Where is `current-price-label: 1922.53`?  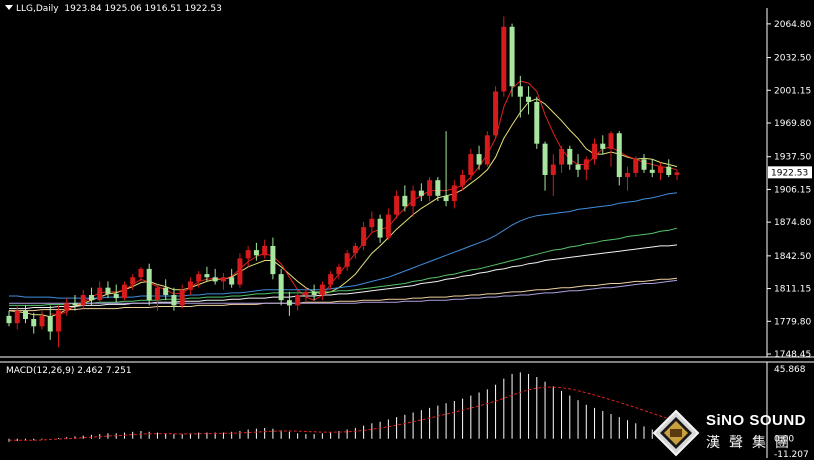 current-price-label: 1922.53 is located at coordinates (789, 173).